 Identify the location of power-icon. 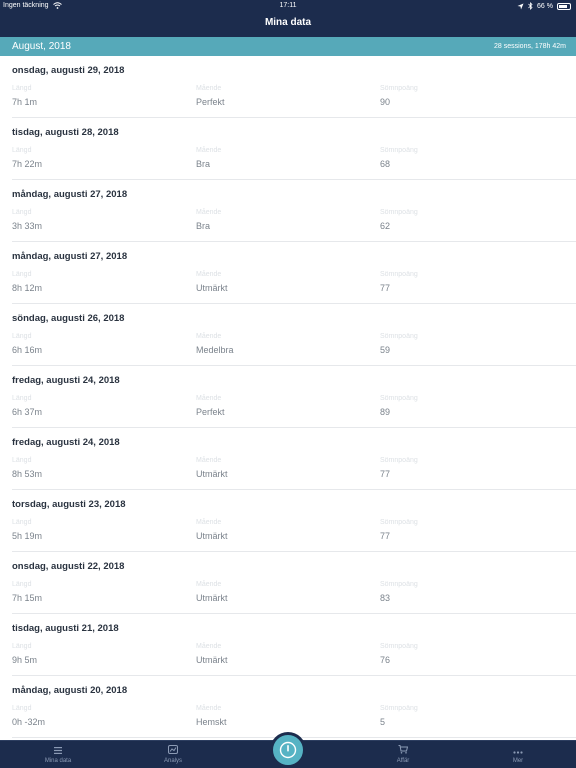
(288, 750).